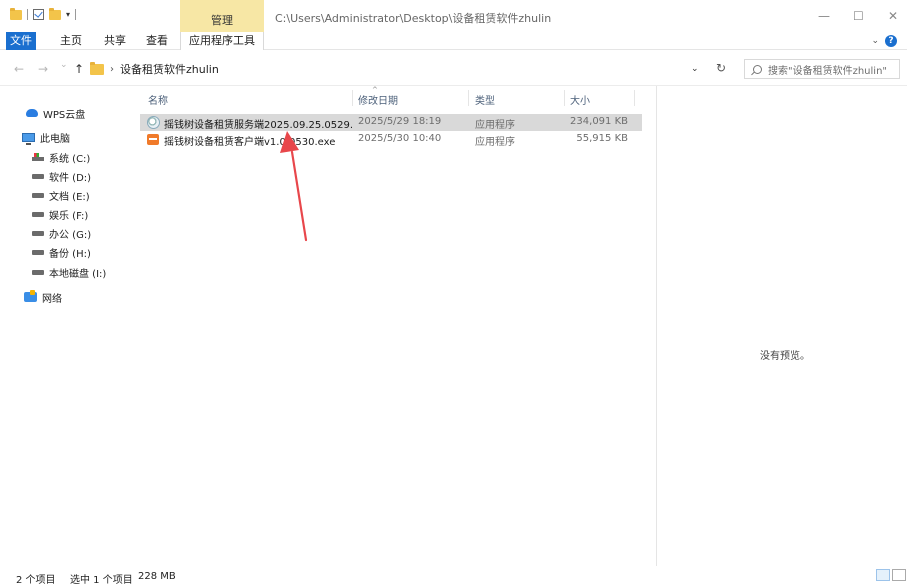 This screenshot has height=586, width=907. Describe the element at coordinates (30, 296) in the screenshot. I see `network-icon` at that location.